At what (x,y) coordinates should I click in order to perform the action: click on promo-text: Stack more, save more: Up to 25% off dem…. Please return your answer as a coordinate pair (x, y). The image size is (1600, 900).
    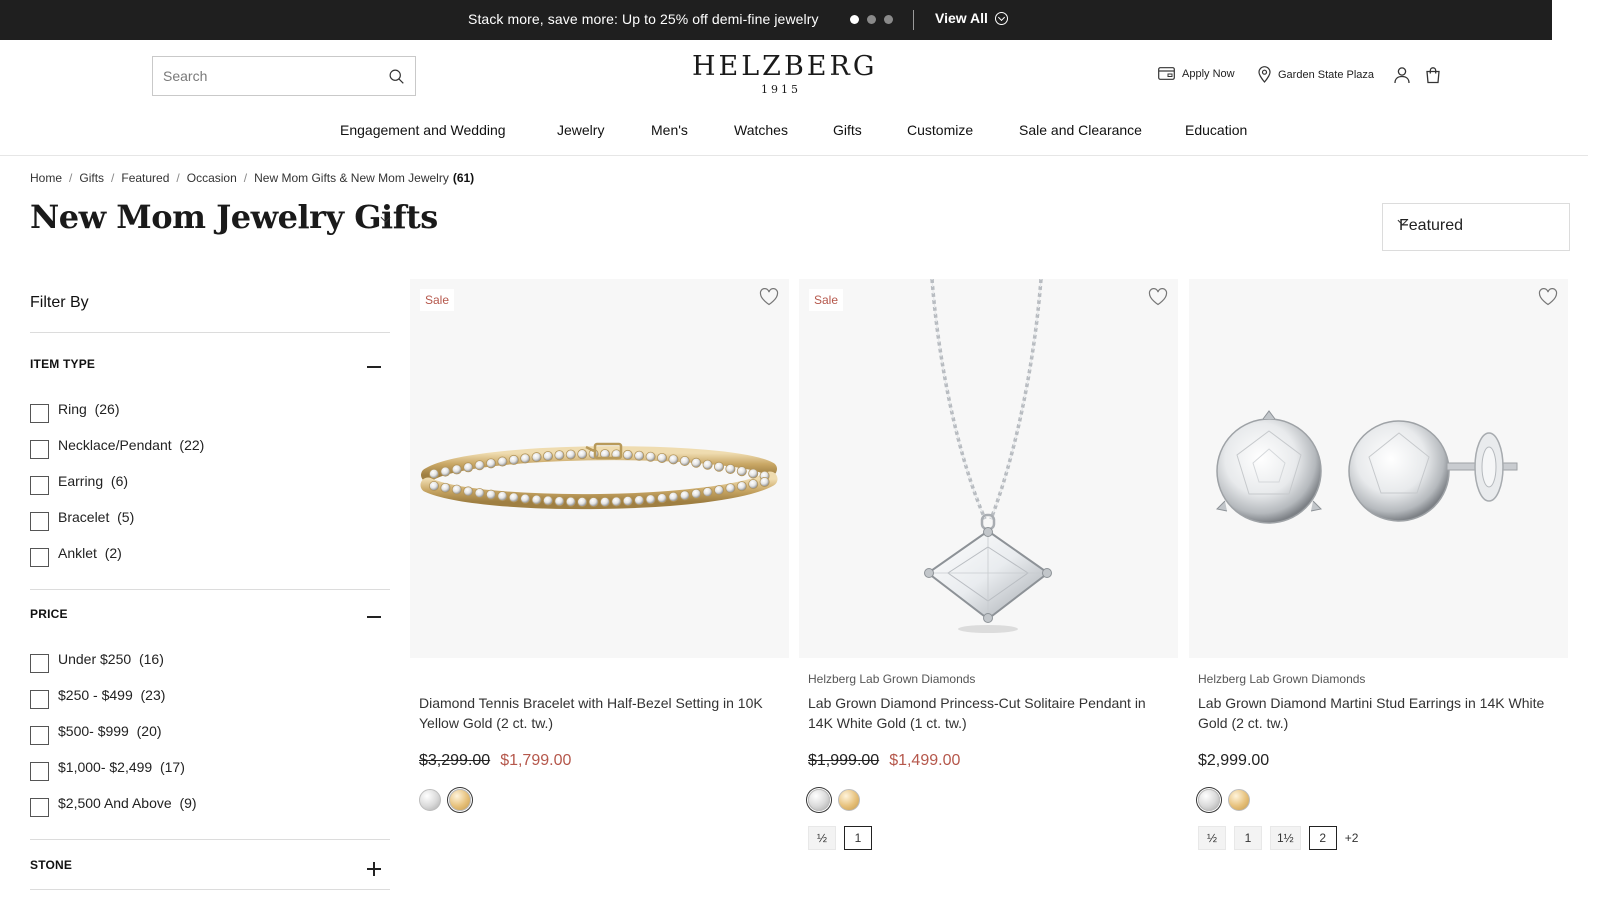
    Looking at the image, I should click on (643, 19).